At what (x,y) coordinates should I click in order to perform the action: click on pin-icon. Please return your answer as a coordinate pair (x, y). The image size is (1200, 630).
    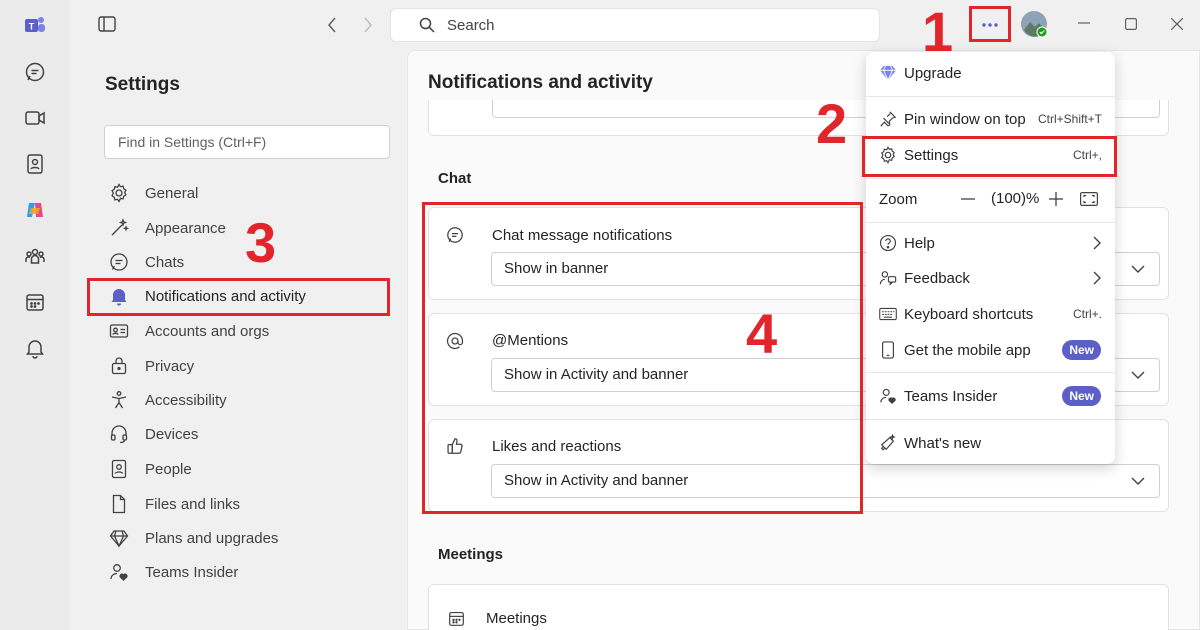
    Looking at the image, I should click on (888, 119).